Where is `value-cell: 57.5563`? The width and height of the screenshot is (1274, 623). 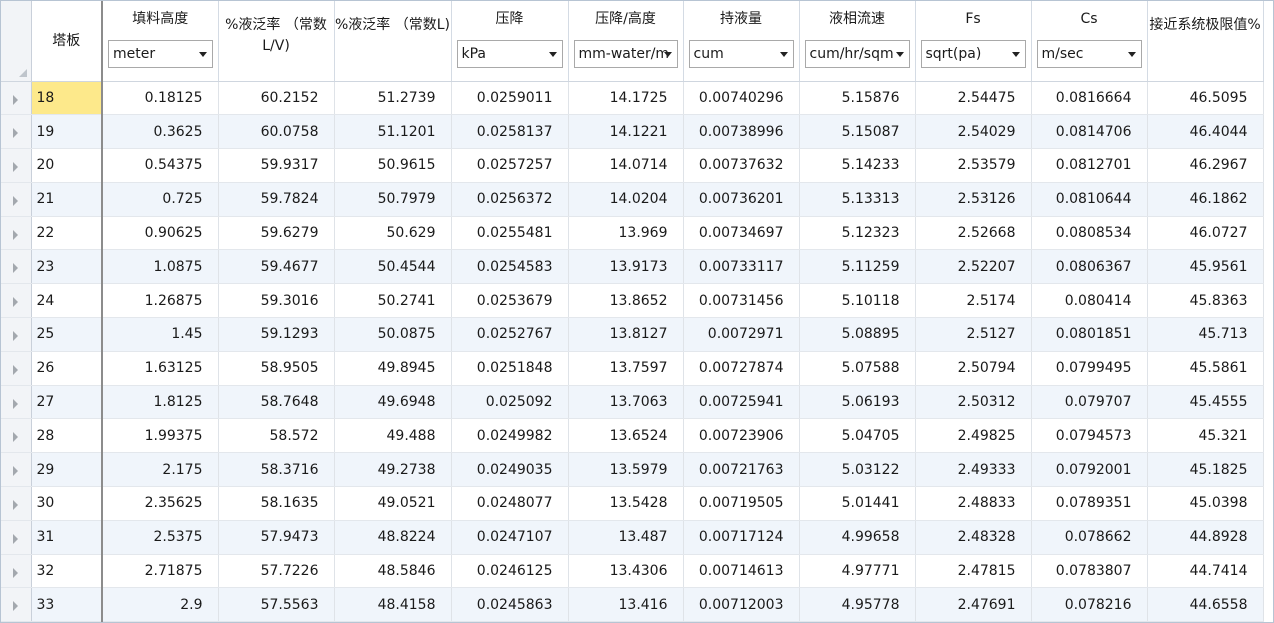 value-cell: 57.5563 is located at coordinates (276, 604).